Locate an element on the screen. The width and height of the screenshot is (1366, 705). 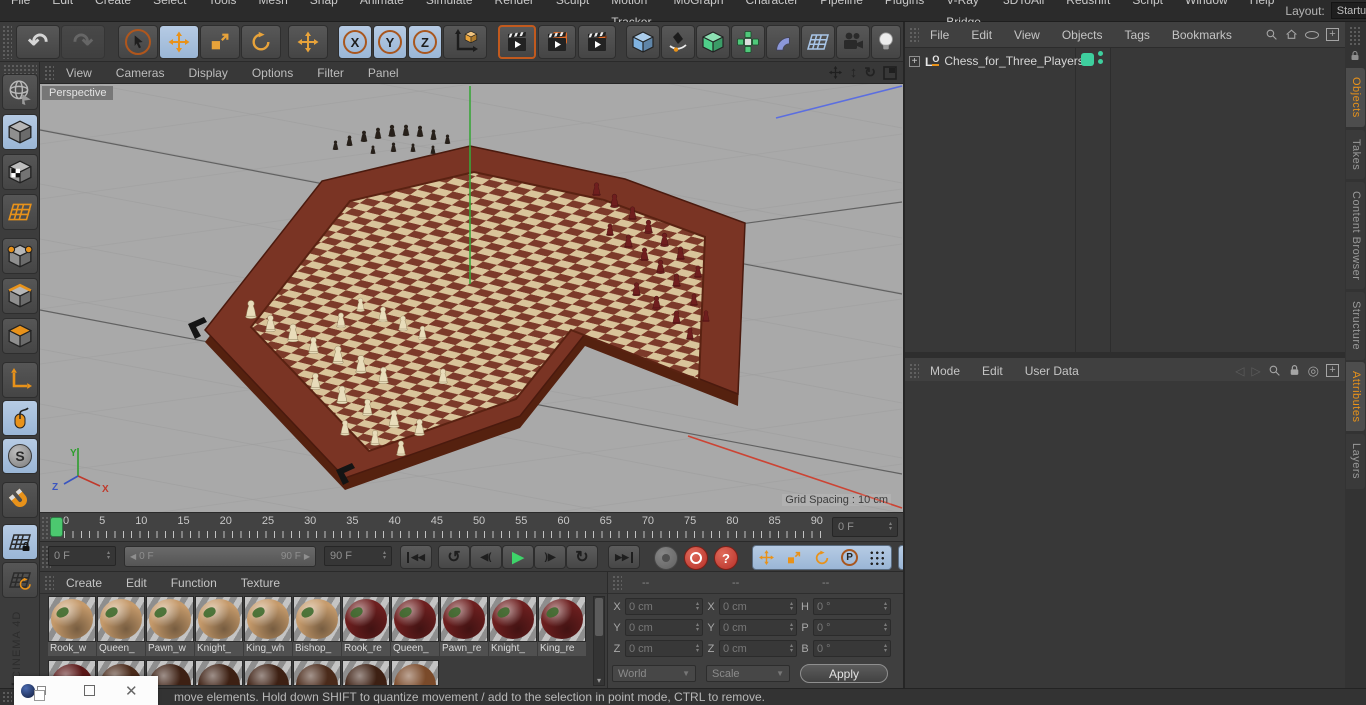
render-visibility-dot is located at coordinates (1100, 61).